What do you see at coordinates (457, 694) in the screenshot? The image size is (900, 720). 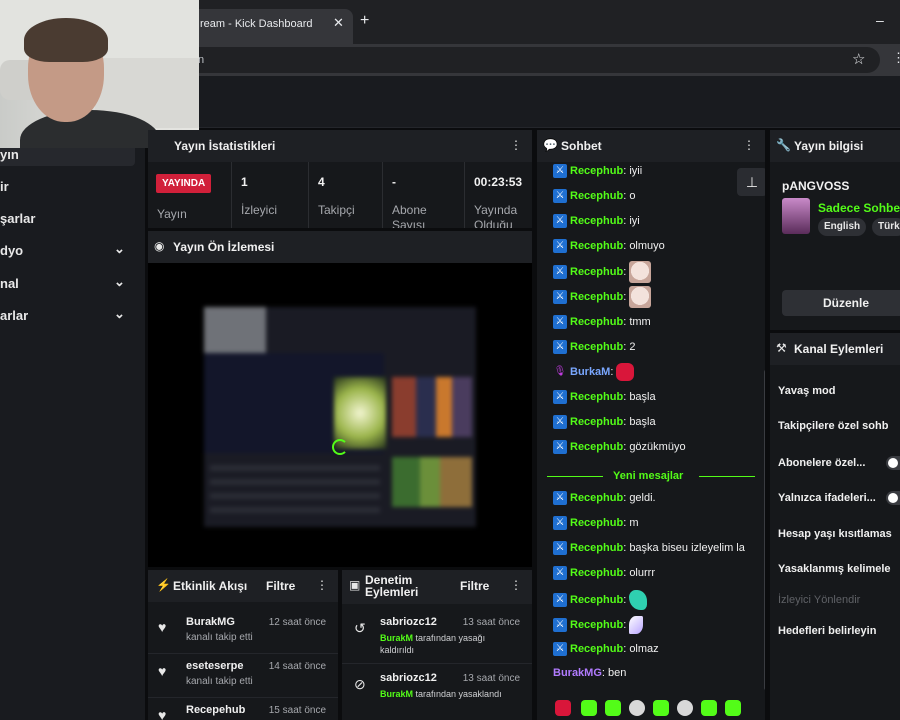 I see `moderation-desc-text: tarafından yasaklandı` at bounding box center [457, 694].